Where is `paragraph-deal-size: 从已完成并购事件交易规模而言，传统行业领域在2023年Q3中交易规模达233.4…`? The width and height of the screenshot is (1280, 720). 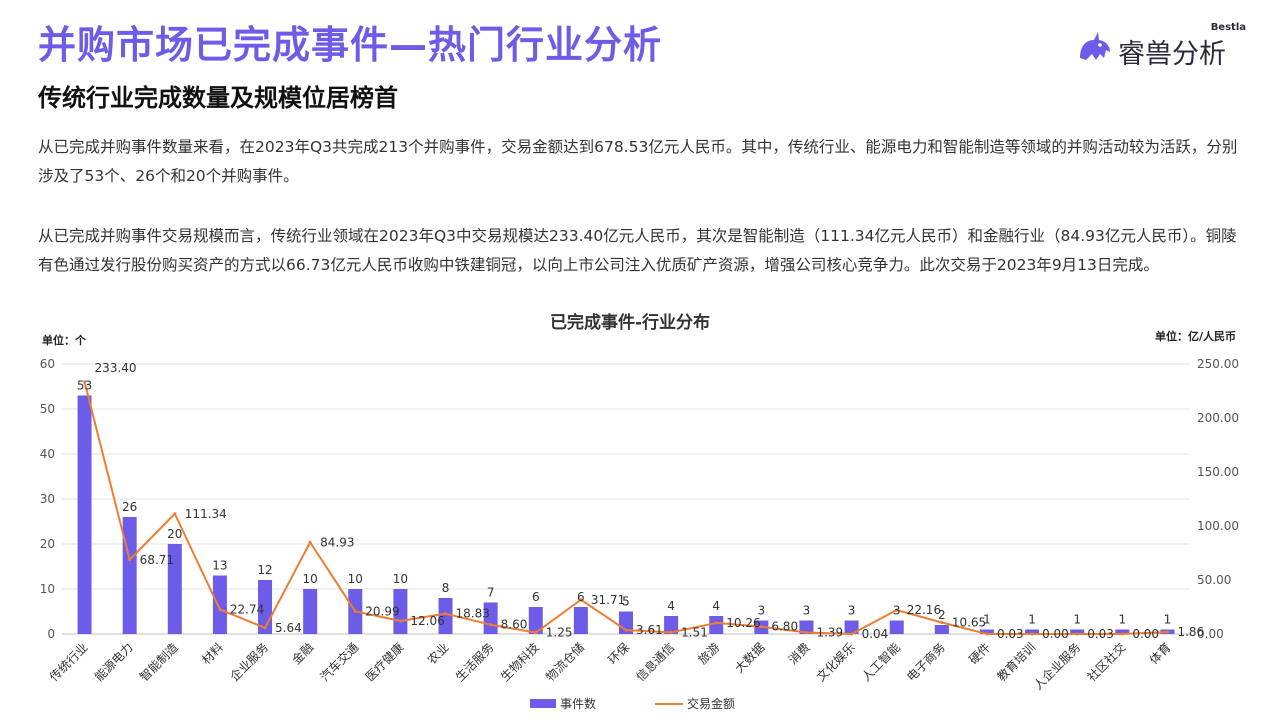
paragraph-deal-size: 从已完成并购事件交易规模而言，传统行业领域在2023年Q3中交易规模达233.4… is located at coordinates (637, 250).